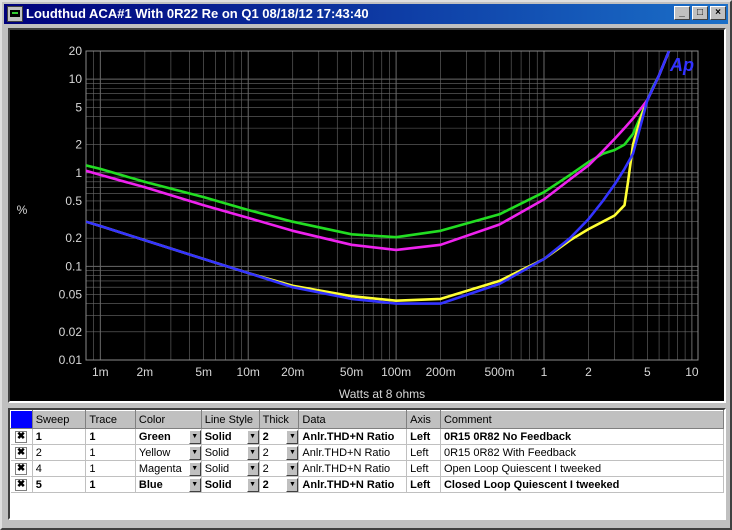 The image size is (732, 530). I want to click on x-tick-label: 5m, so click(203, 372).